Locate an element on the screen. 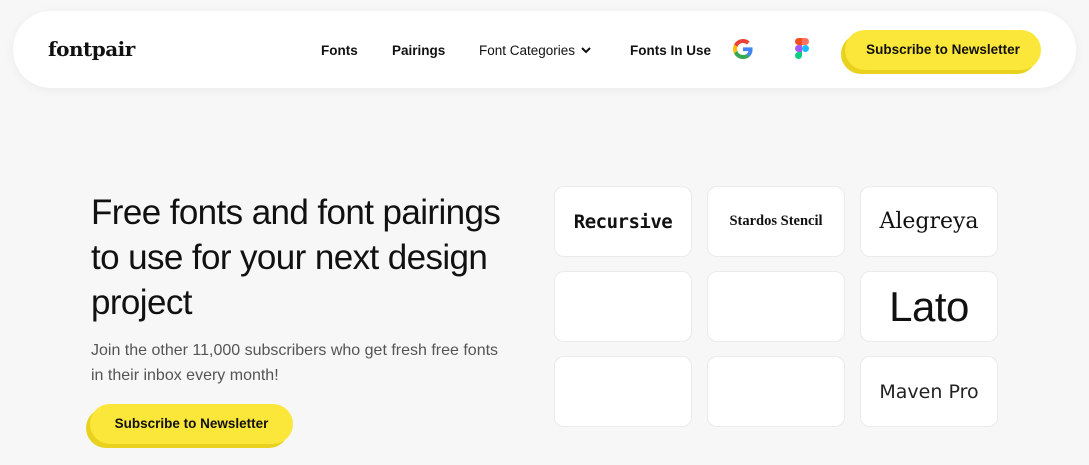 The image size is (1089, 465). font-card-label: Alegreya is located at coordinates (929, 221).